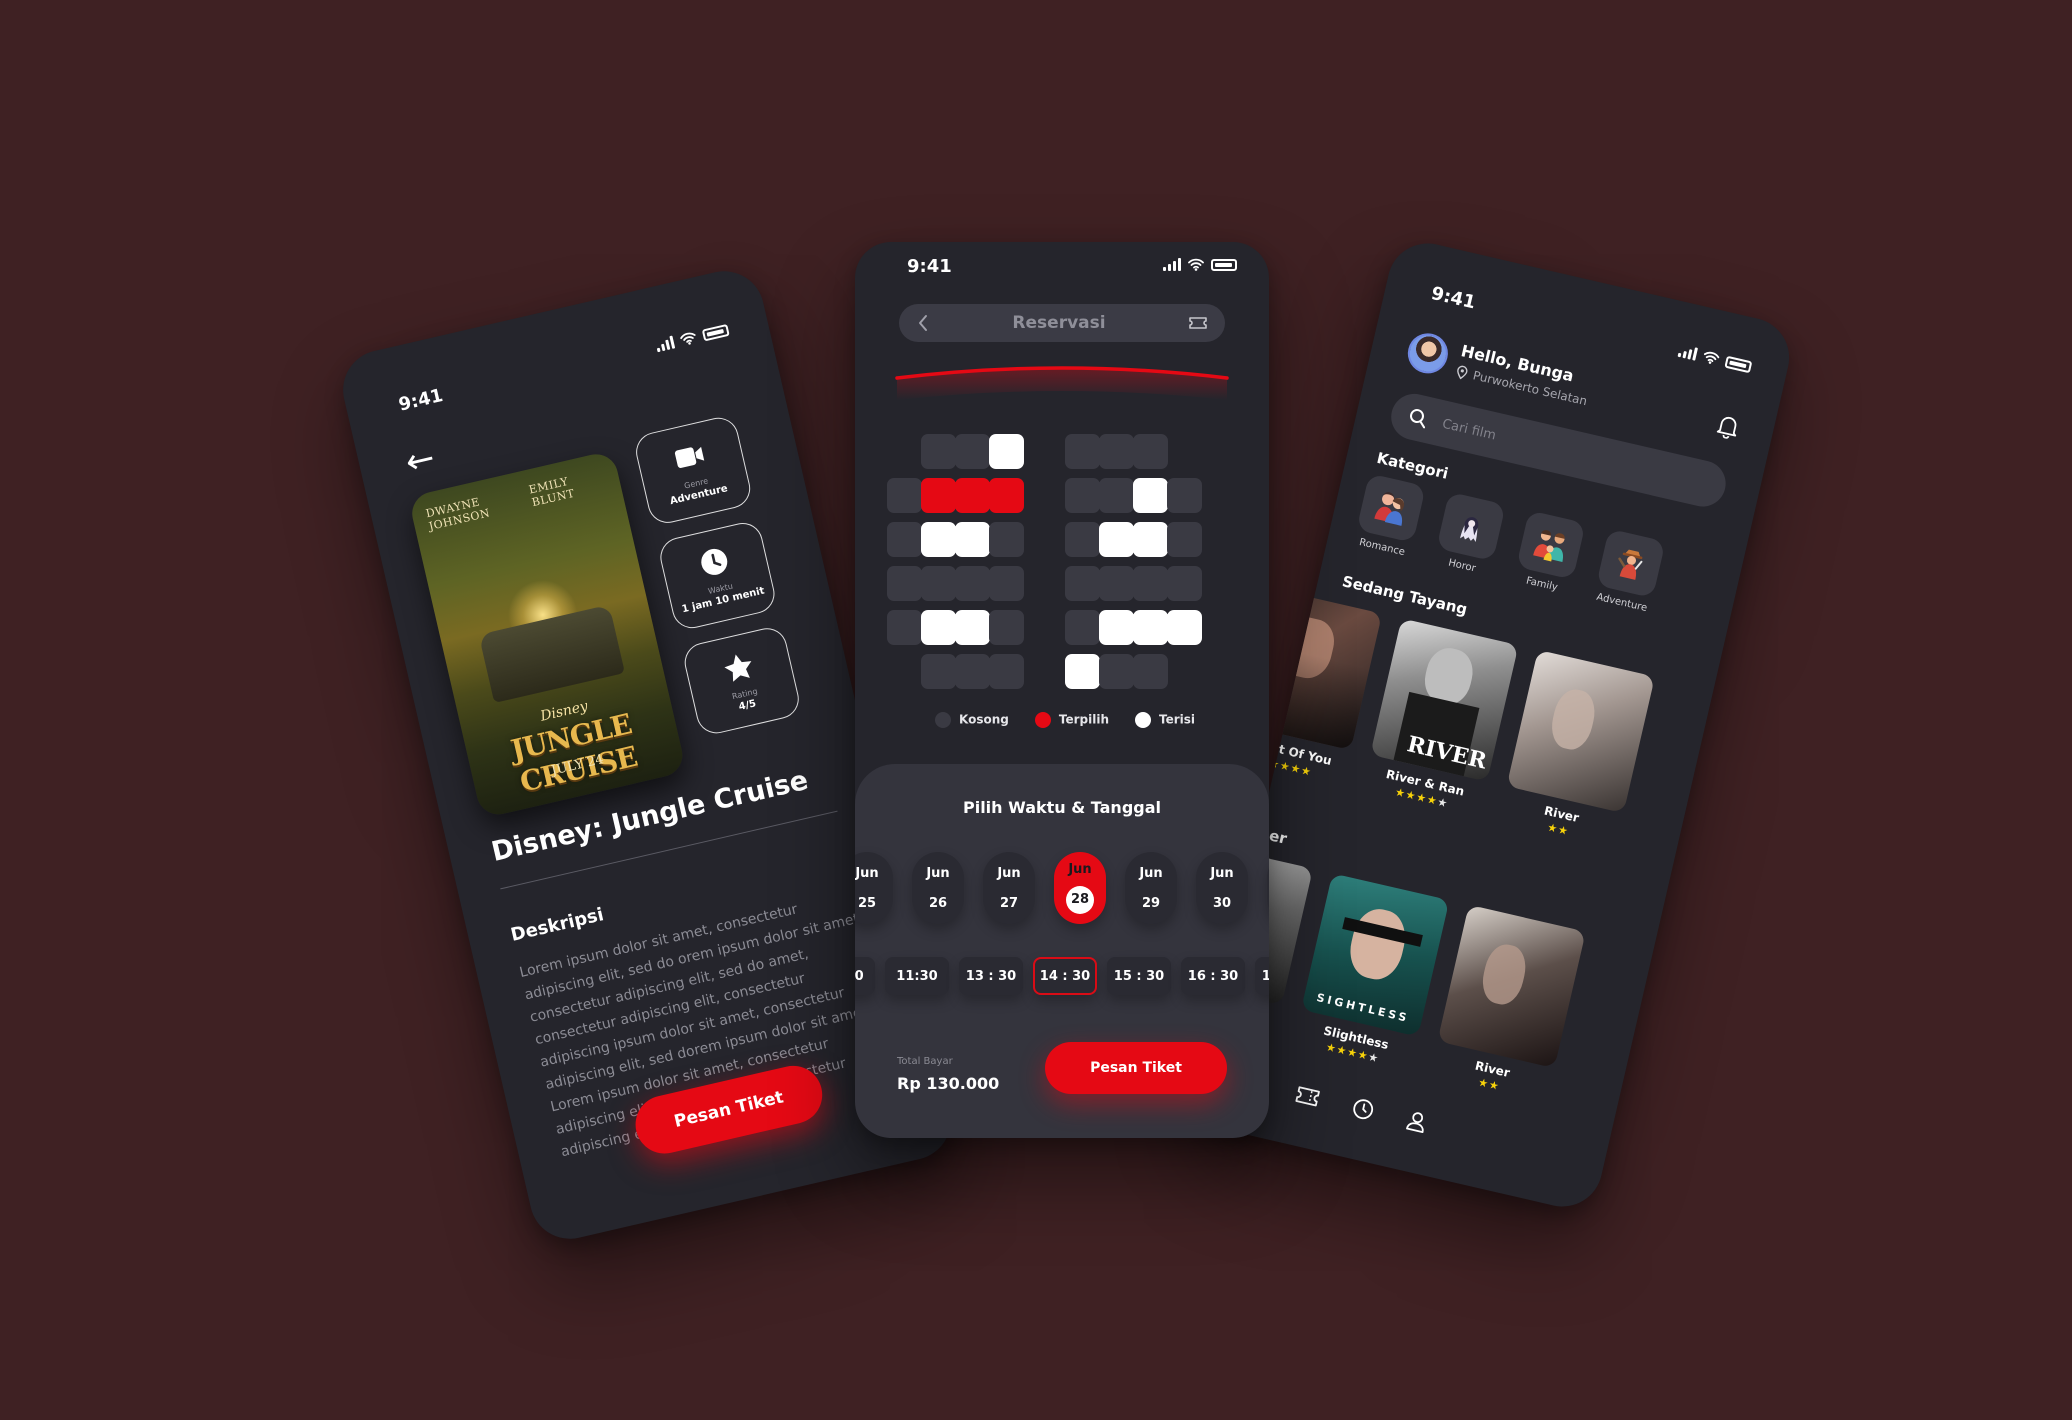 This screenshot has height=1420, width=2072. Describe the element at coordinates (1427, 353) in the screenshot. I see `avatar` at that location.